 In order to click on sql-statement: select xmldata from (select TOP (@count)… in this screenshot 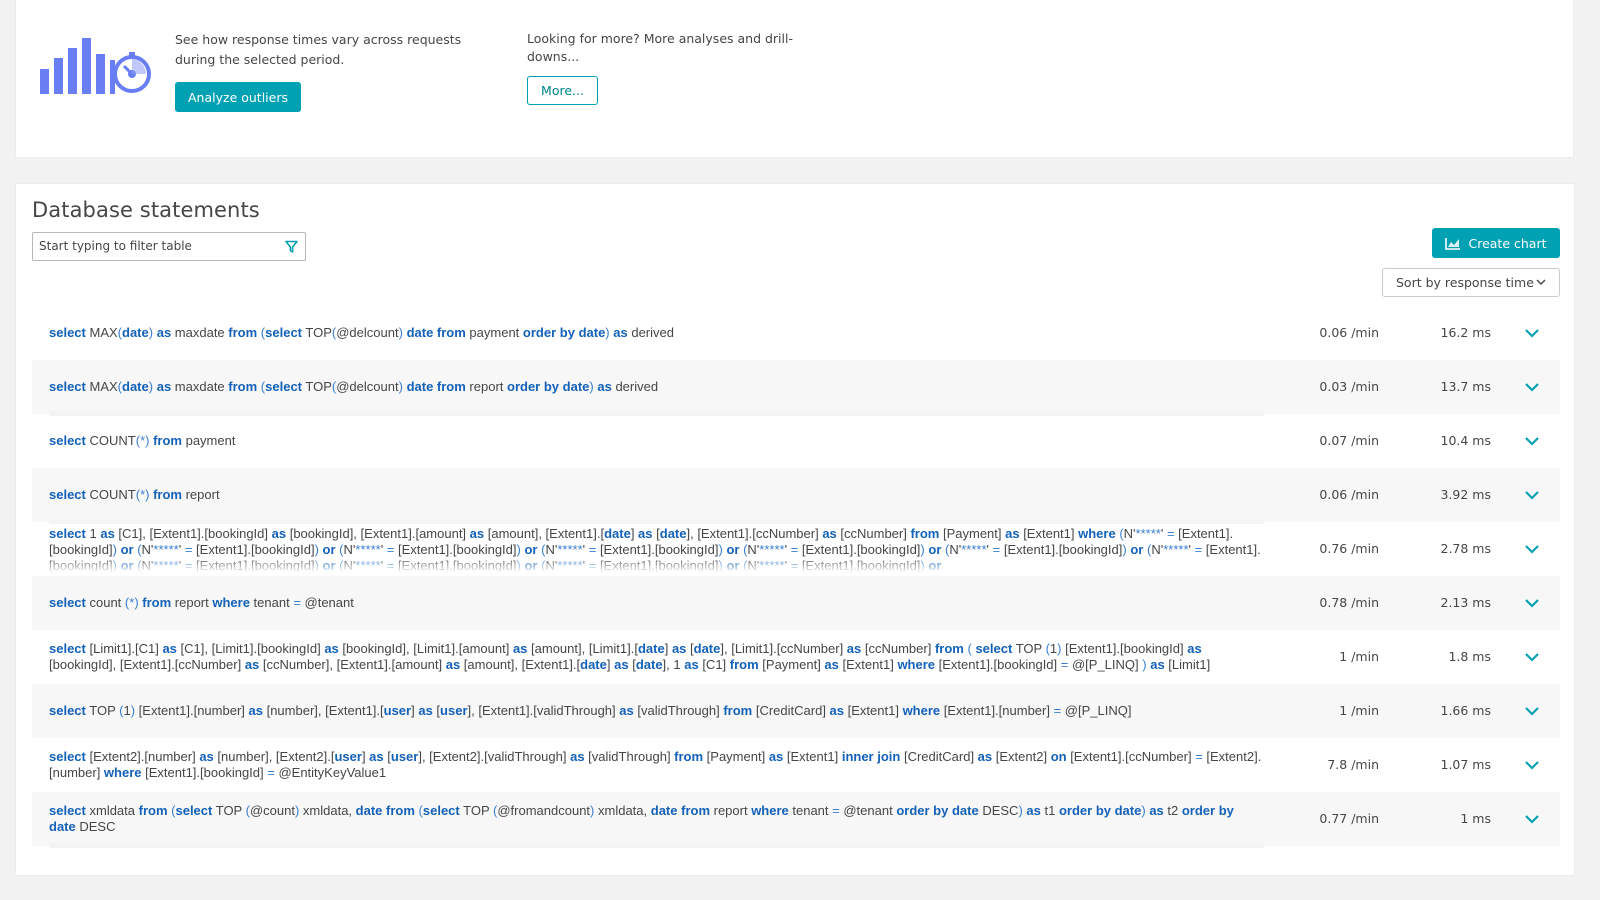, I will do `click(641, 818)`.